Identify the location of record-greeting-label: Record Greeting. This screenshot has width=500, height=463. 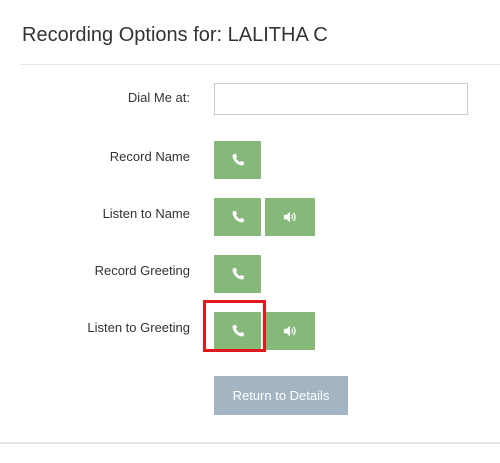
(142, 270).